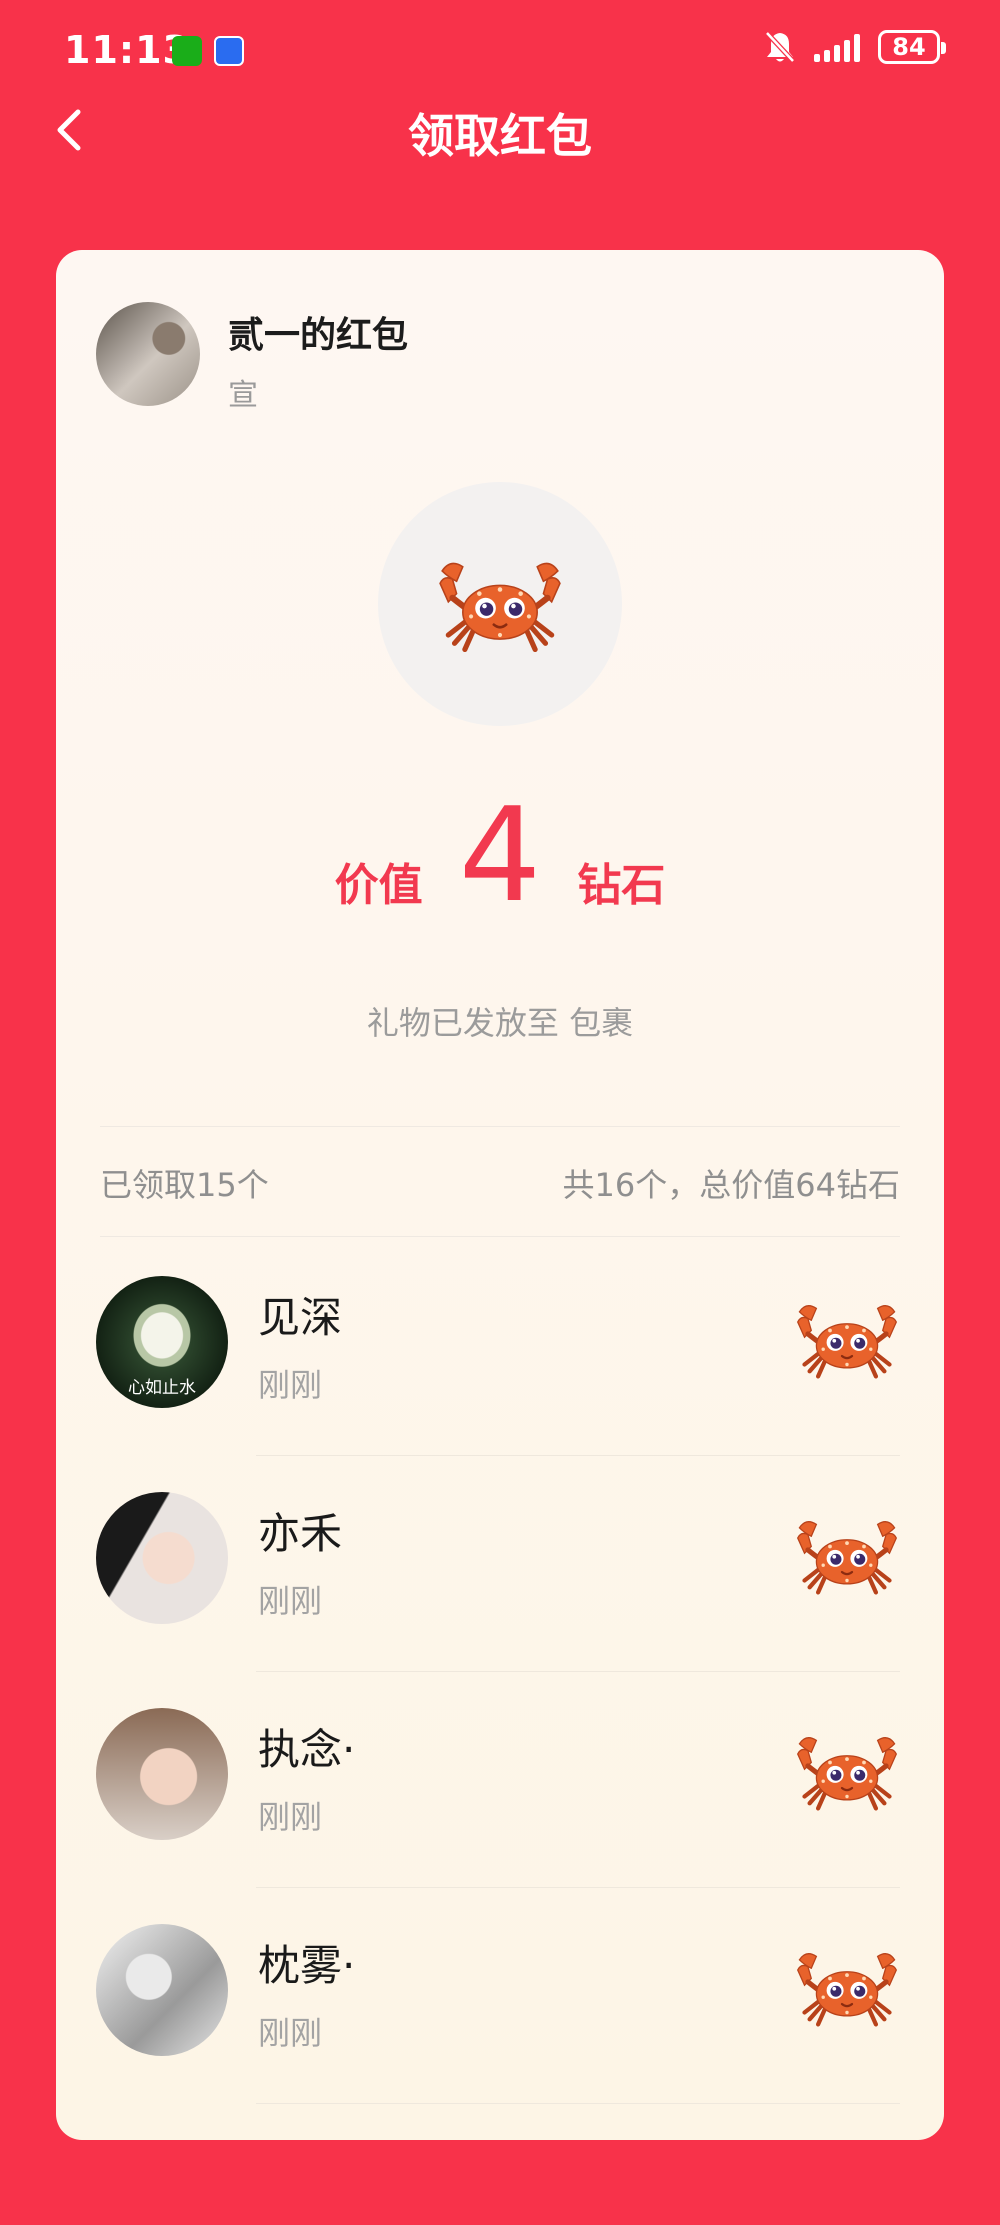 The height and width of the screenshot is (2225, 1000). I want to click on gift-value: 价值 4 钻石, so click(500, 855).